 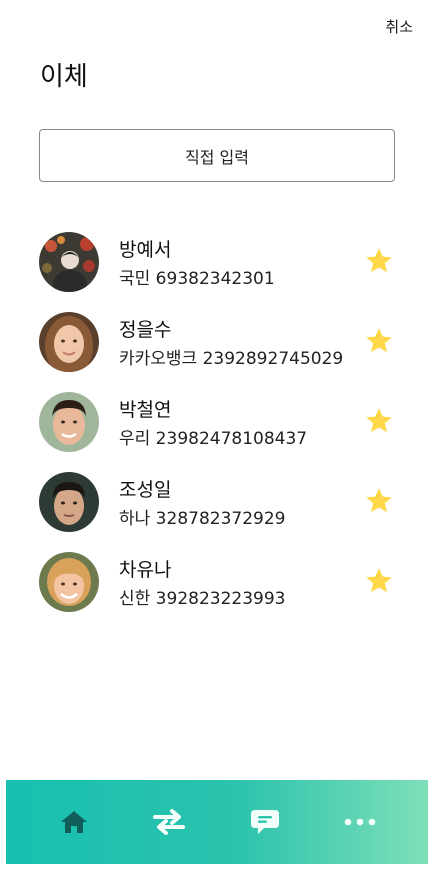 I want to click on nav-home, so click(x=74, y=822).